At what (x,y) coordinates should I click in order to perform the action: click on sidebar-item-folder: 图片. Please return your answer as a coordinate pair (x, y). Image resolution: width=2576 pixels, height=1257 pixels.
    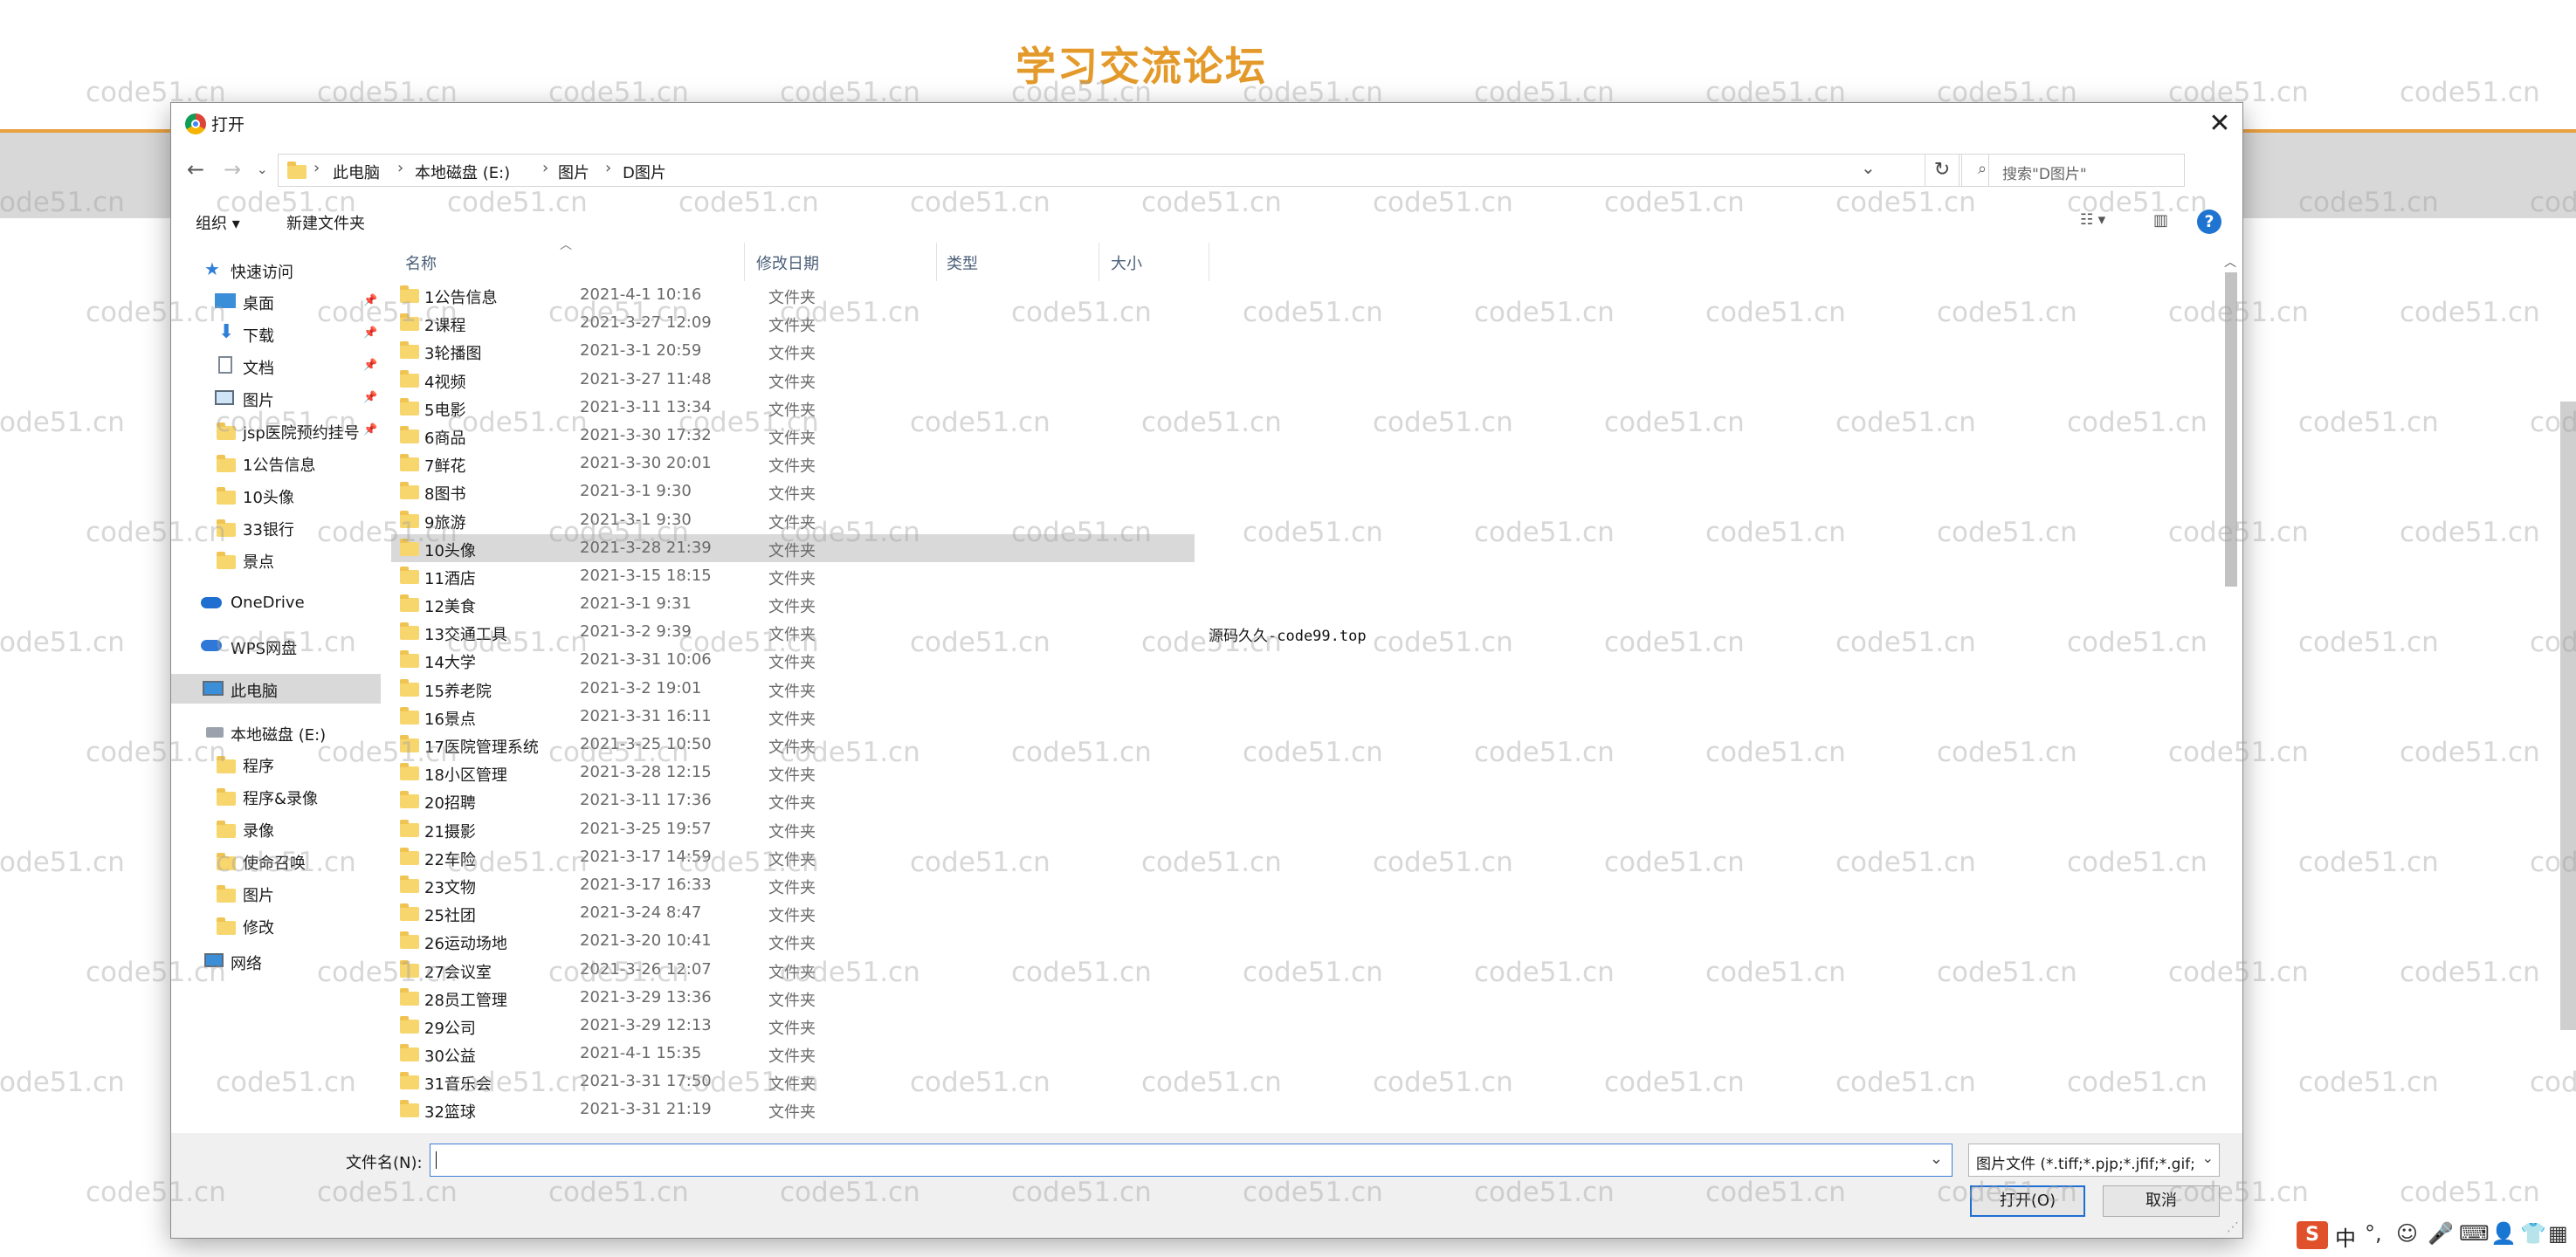
    Looking at the image, I should click on (276, 893).